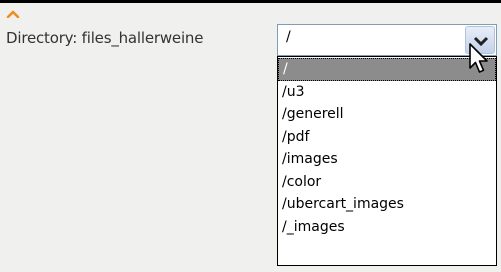 The image size is (501, 272). Describe the element at coordinates (387, 69) in the screenshot. I see `dropdown-option-root: /` at that location.